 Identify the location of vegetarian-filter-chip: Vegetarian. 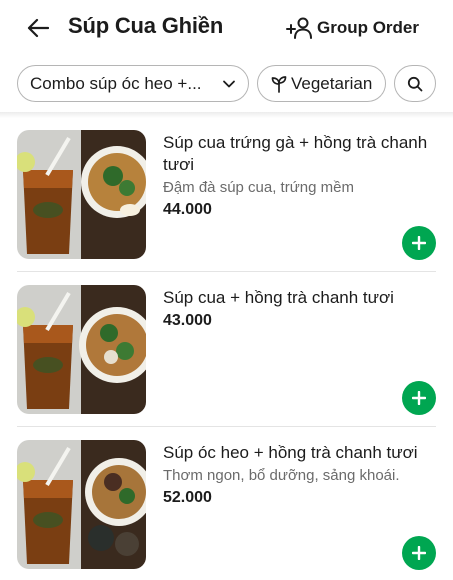
(321, 83).